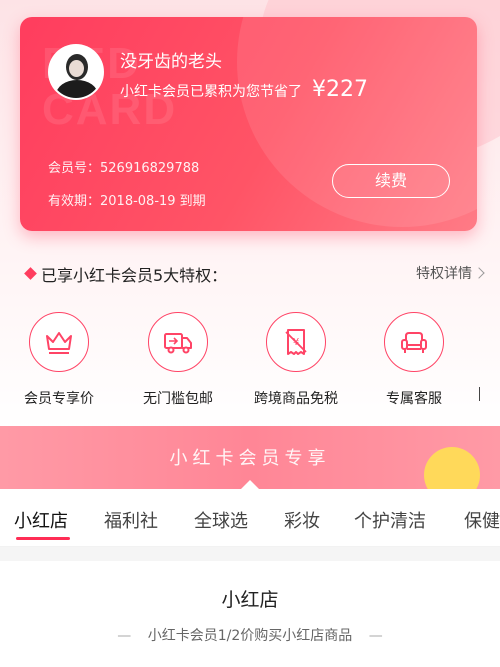 The image size is (500, 667). Describe the element at coordinates (134, 275) in the screenshot. I see `privileges-title: 已享小红卡会员5大特权：` at that location.